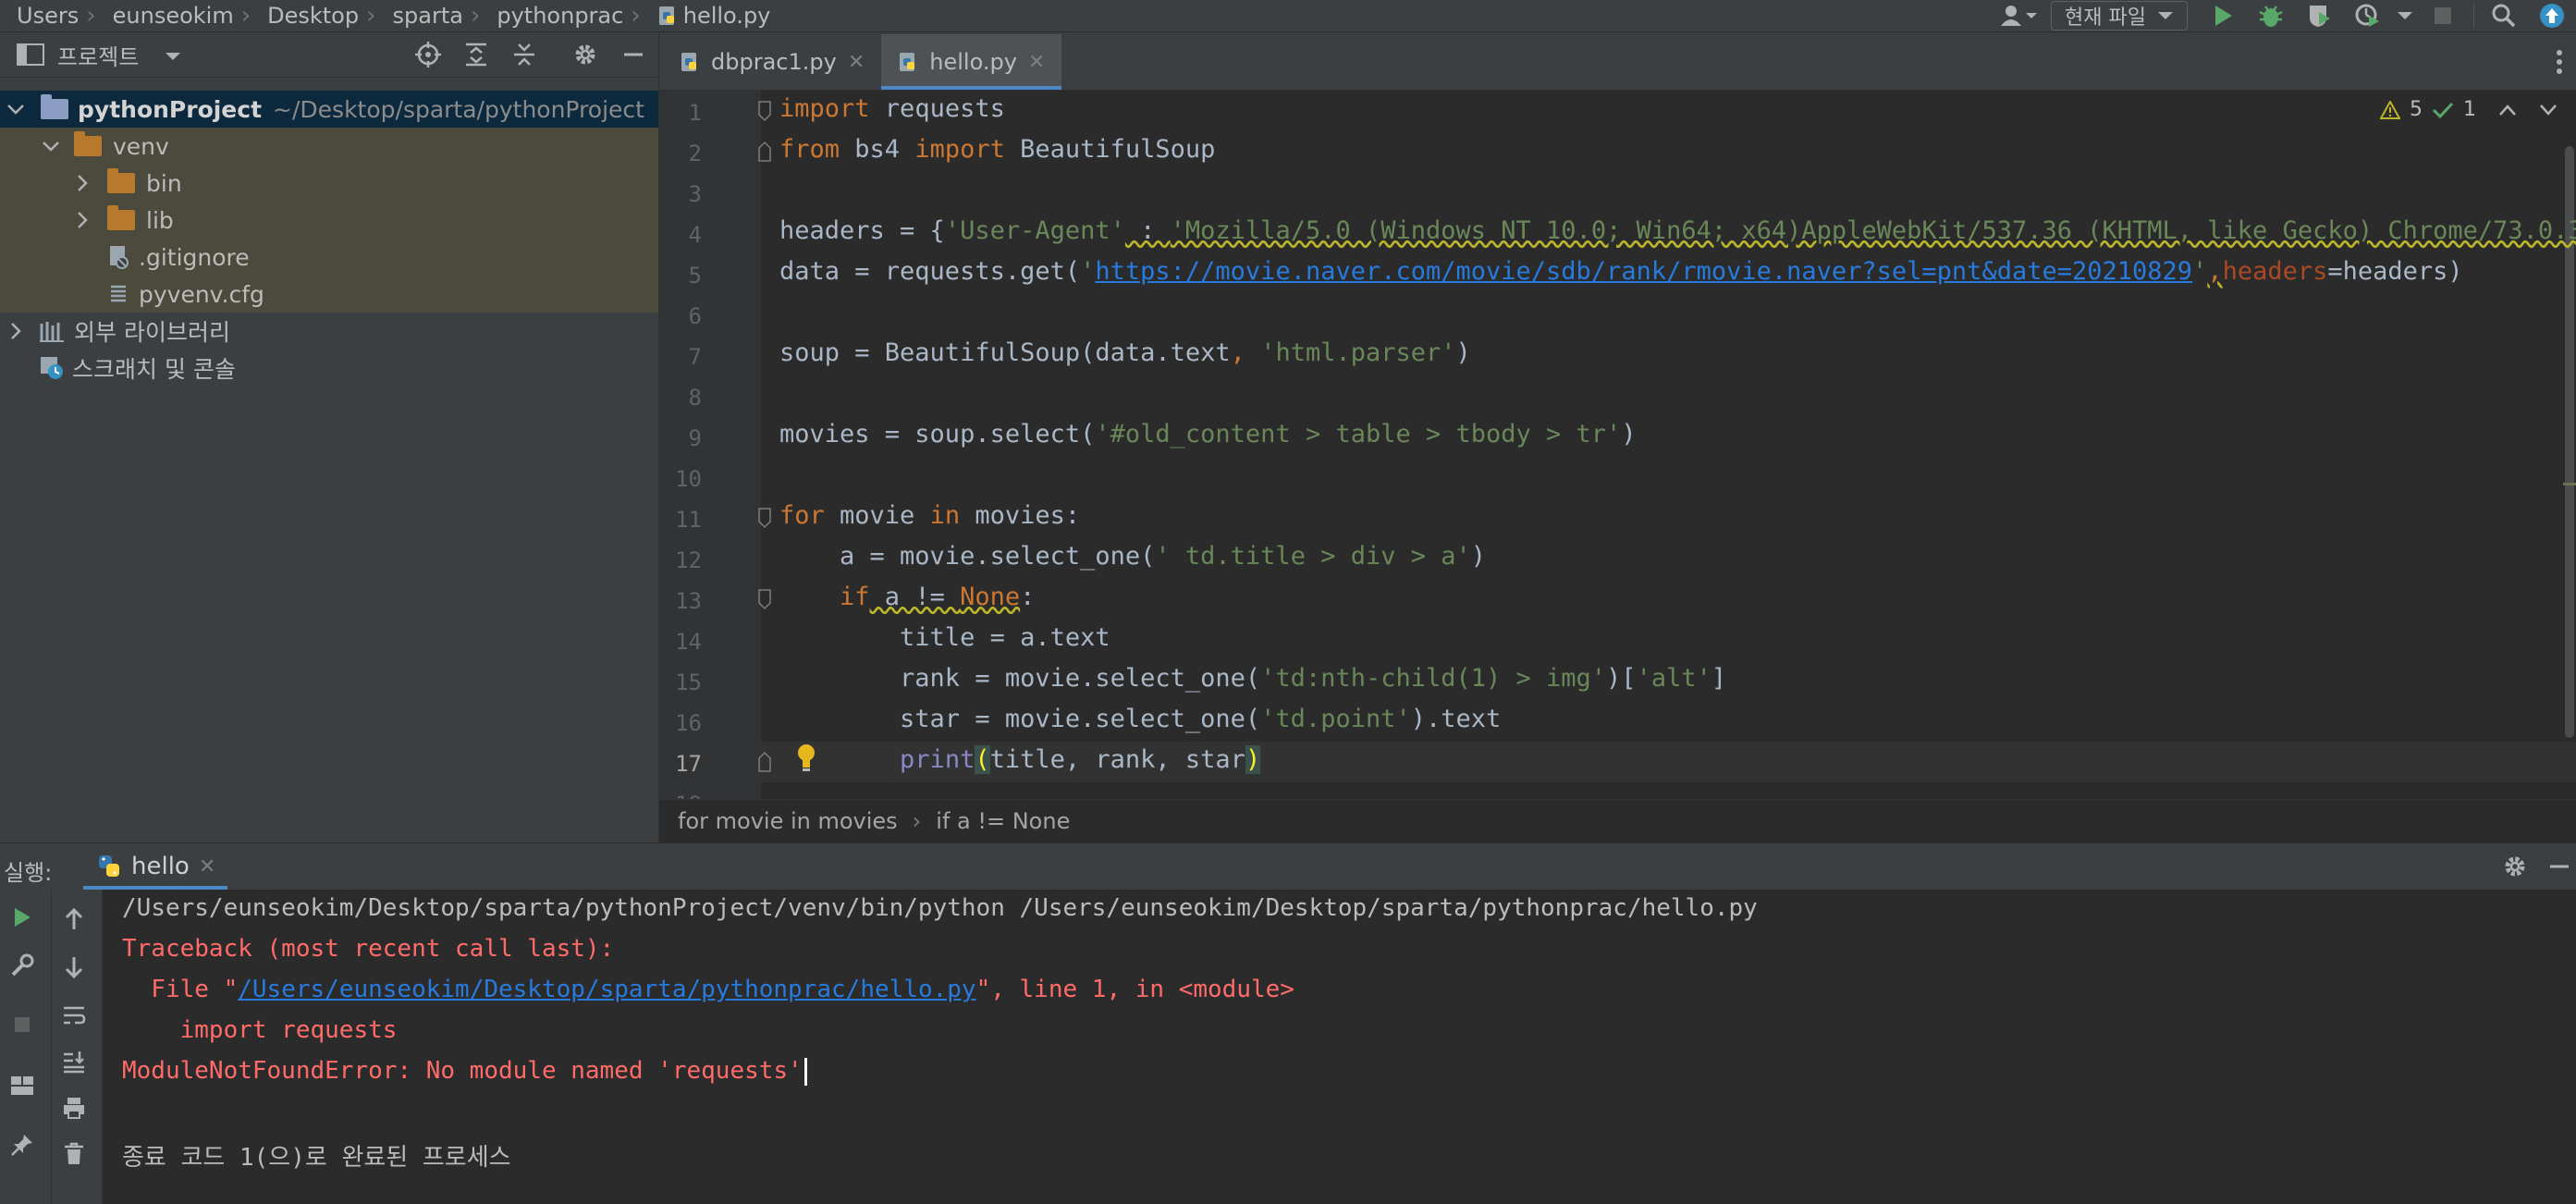  I want to click on tree-item-lib: lib, so click(329, 220).